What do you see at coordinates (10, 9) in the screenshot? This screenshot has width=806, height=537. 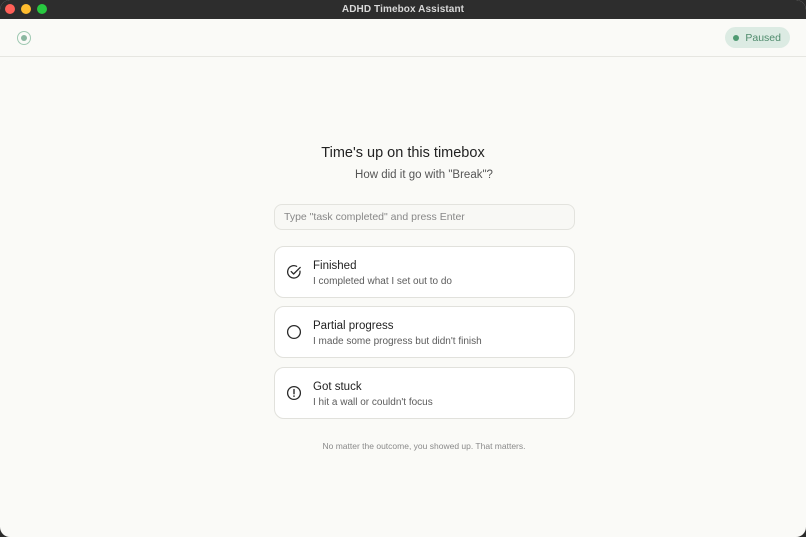 I see `close-window-button` at bounding box center [10, 9].